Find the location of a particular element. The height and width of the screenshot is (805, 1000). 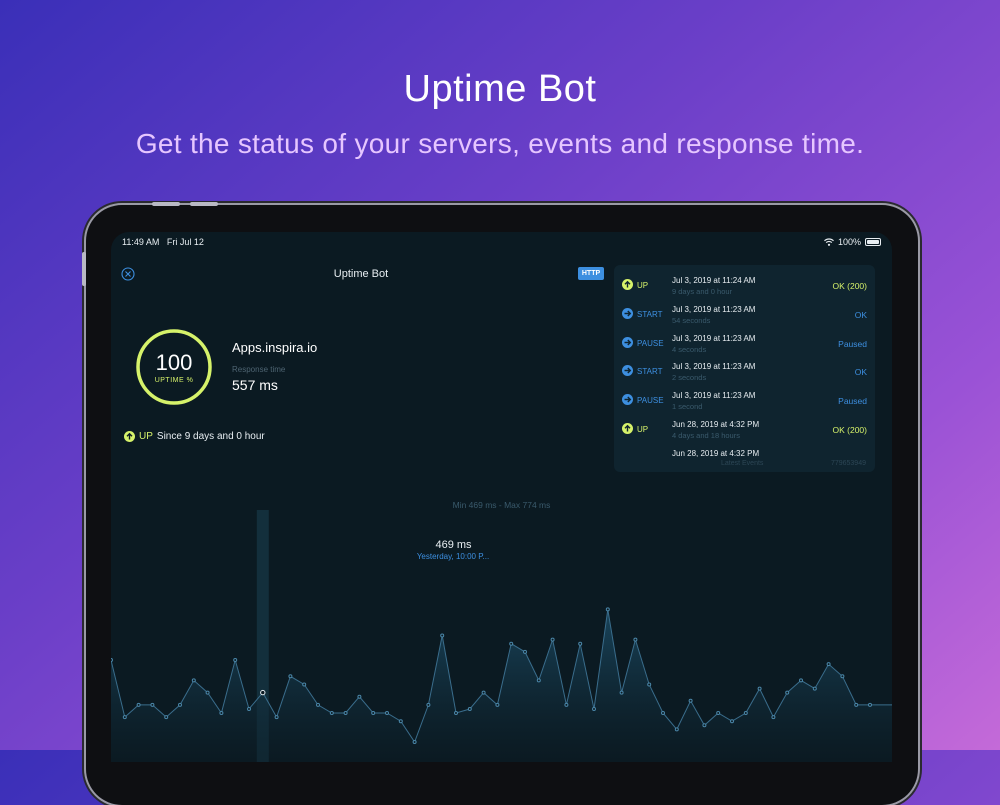

event-row: START Jul 3, 2019 at 11:23 AM 2 seconds OK is located at coordinates (744, 370).